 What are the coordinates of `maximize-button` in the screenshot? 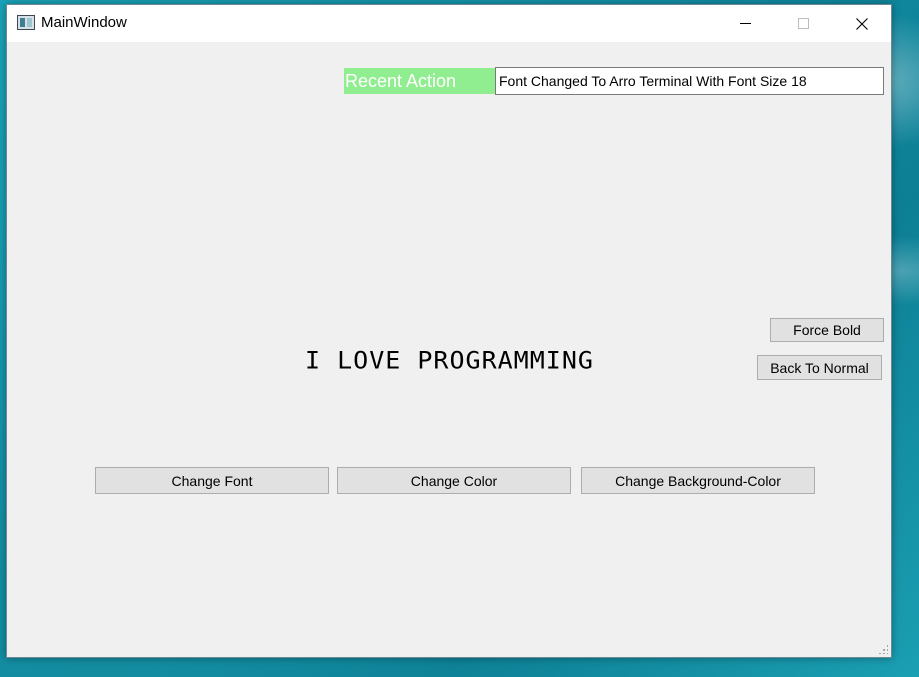 It's located at (803, 23).